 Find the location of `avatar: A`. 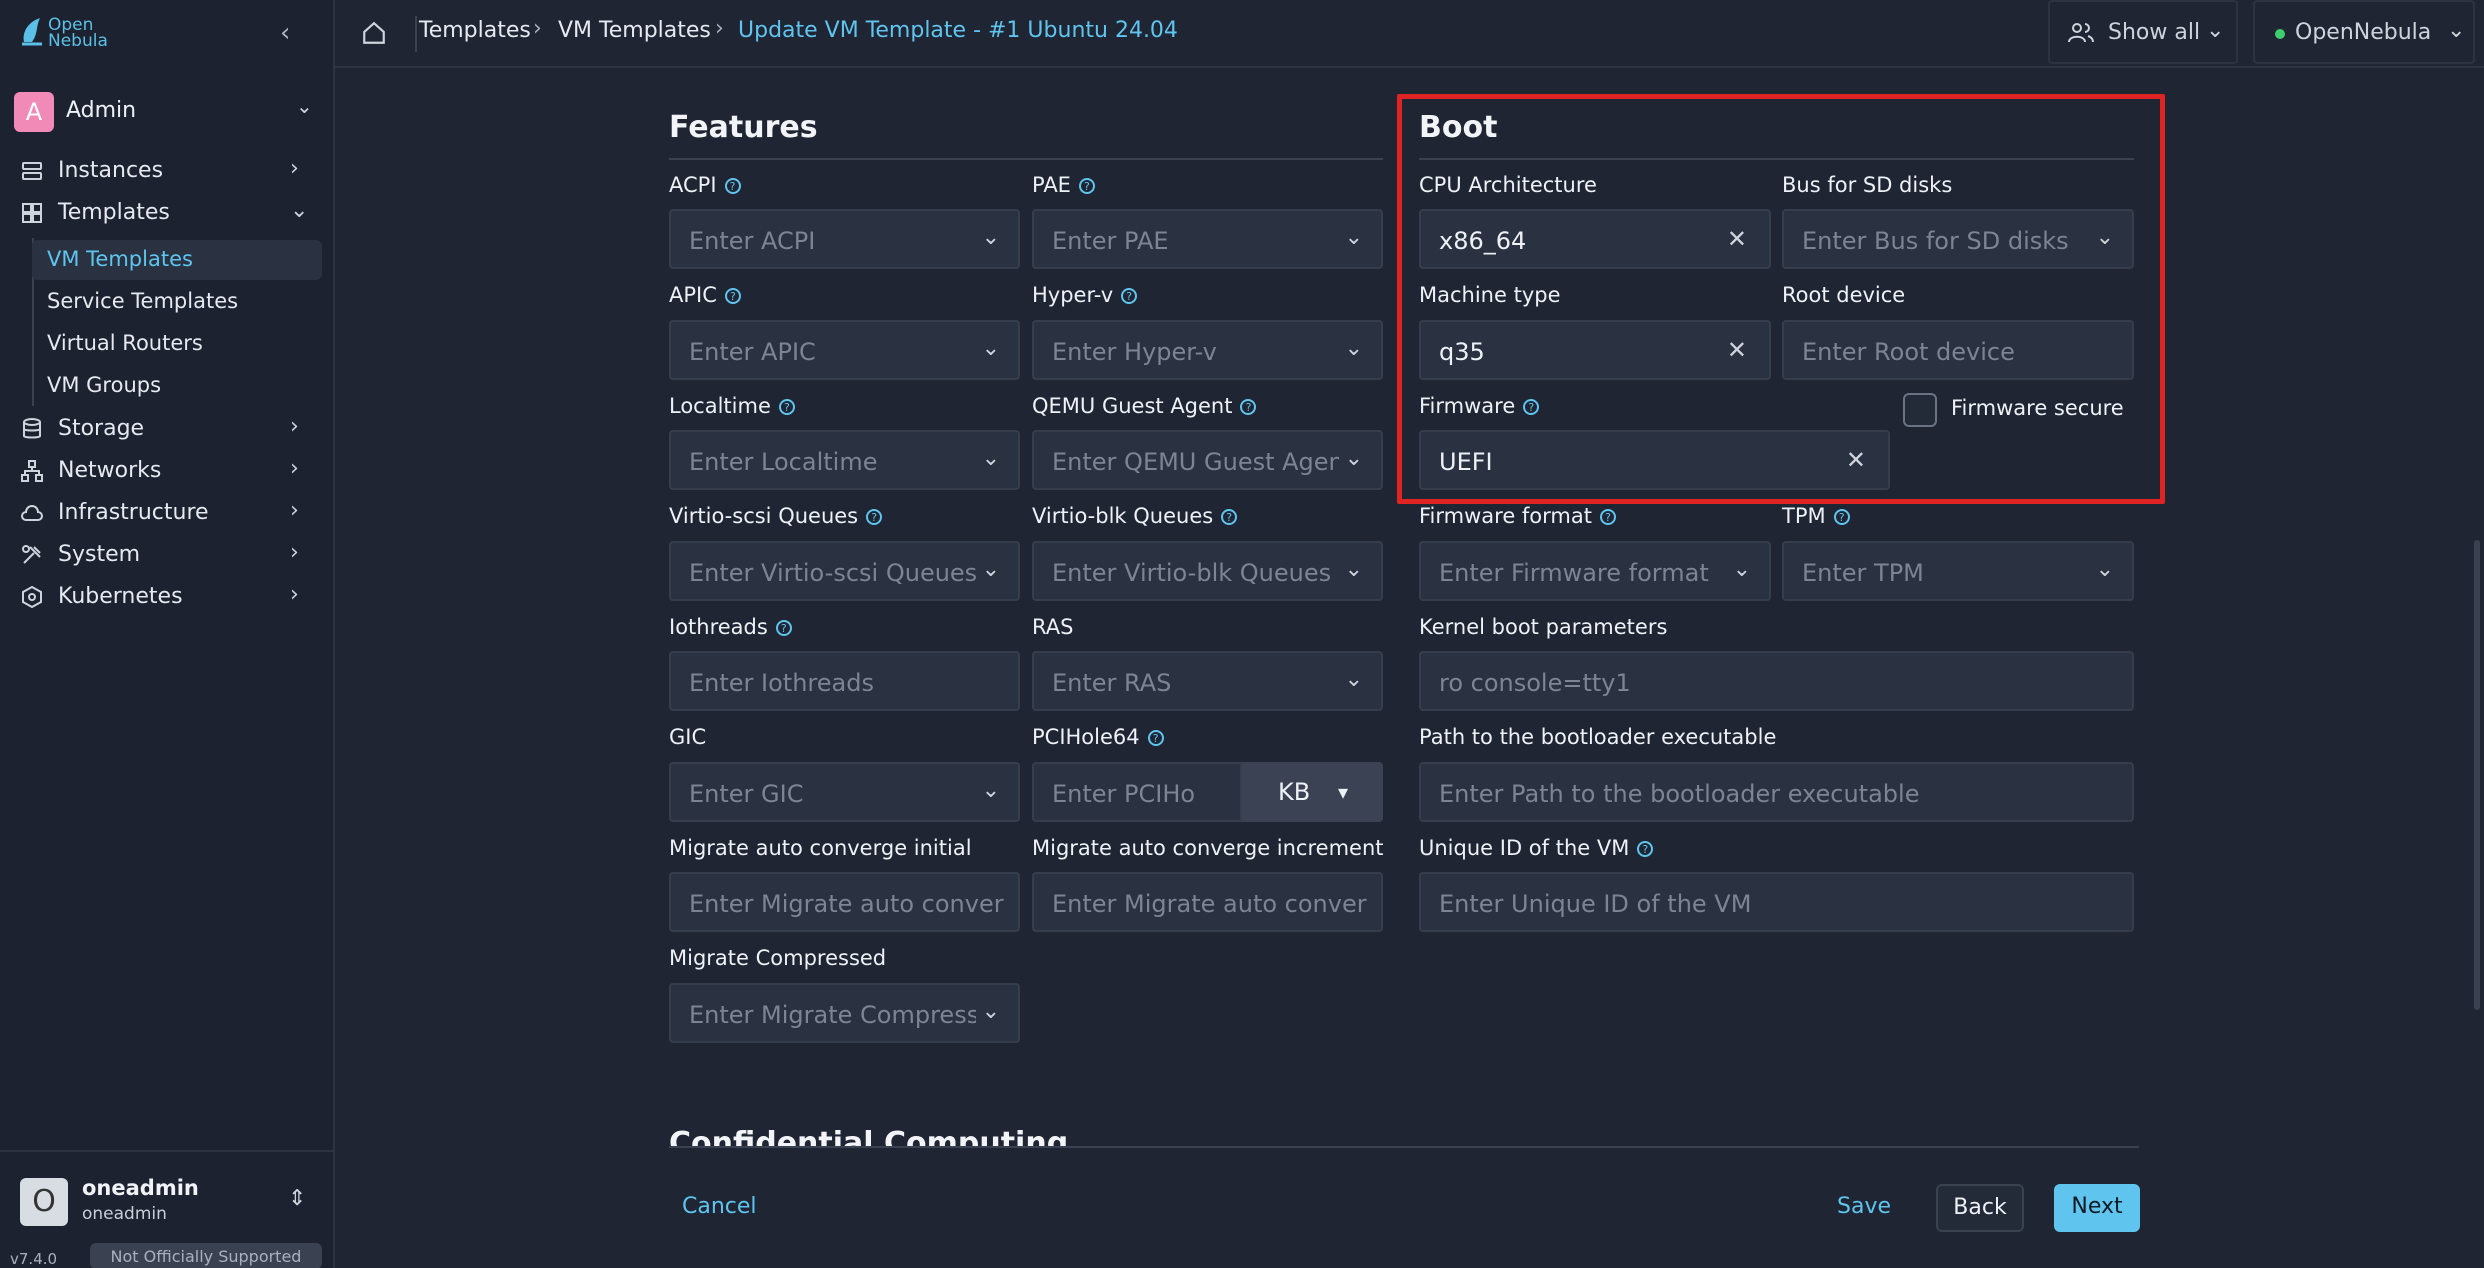

avatar: A is located at coordinates (34, 112).